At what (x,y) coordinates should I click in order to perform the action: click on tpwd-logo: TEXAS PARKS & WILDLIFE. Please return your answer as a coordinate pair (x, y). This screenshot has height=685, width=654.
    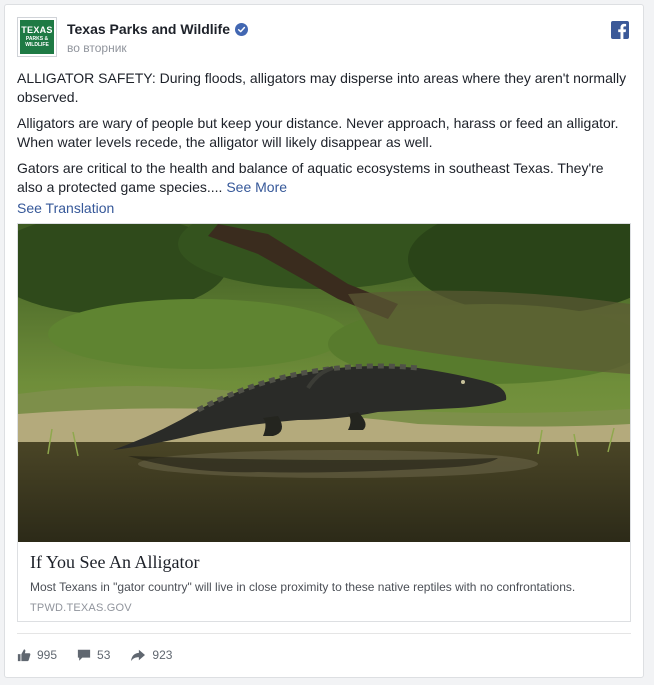
    Looking at the image, I should click on (37, 37).